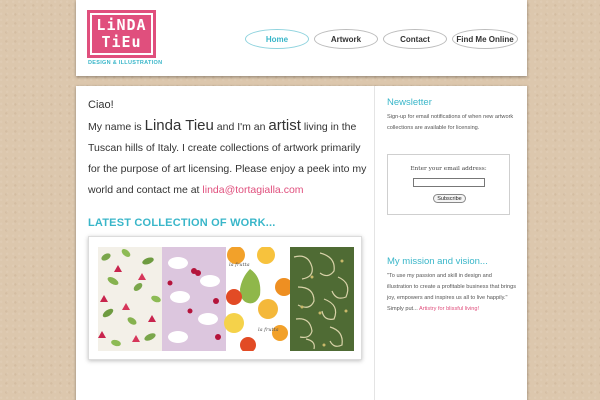  Describe the element at coordinates (409, 102) in the screenshot. I see `newsletter-title: Newsletter` at that location.